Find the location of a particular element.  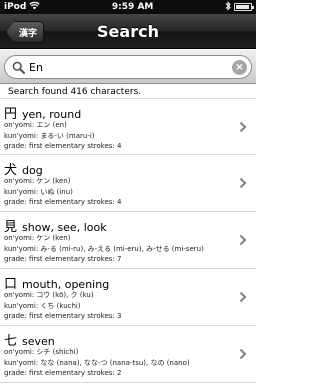

kunyomi-reading: kun'yomi: まる-い (maru-i) is located at coordinates (49, 135).